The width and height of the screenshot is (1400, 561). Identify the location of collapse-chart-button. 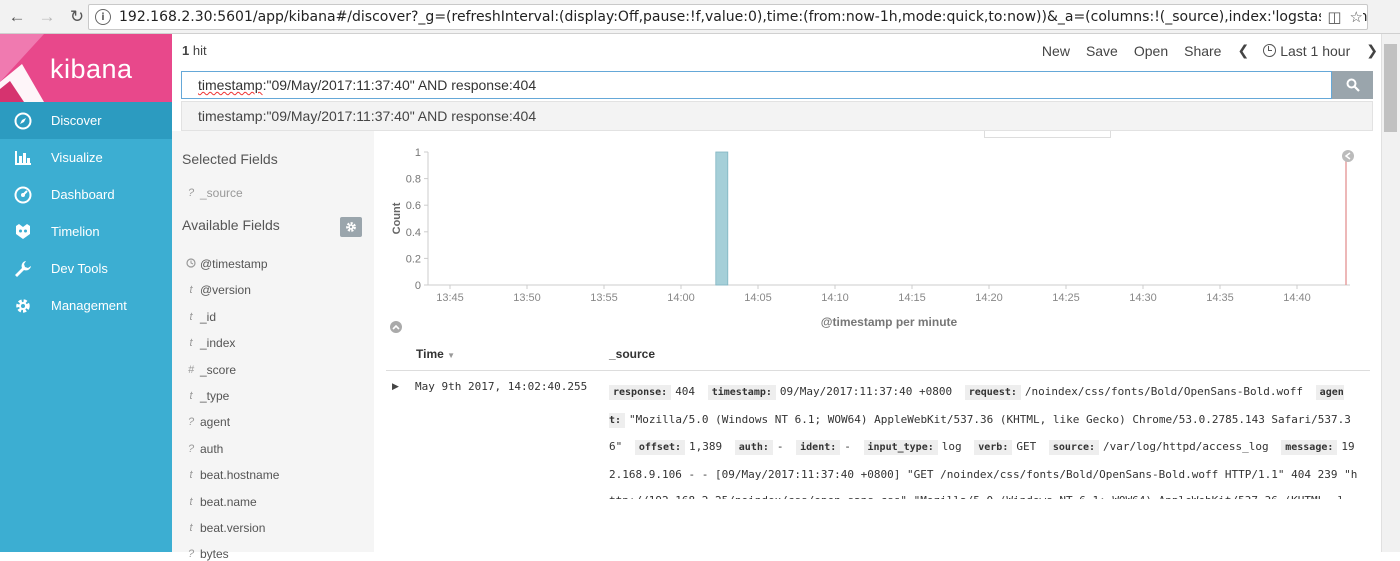
(396, 327).